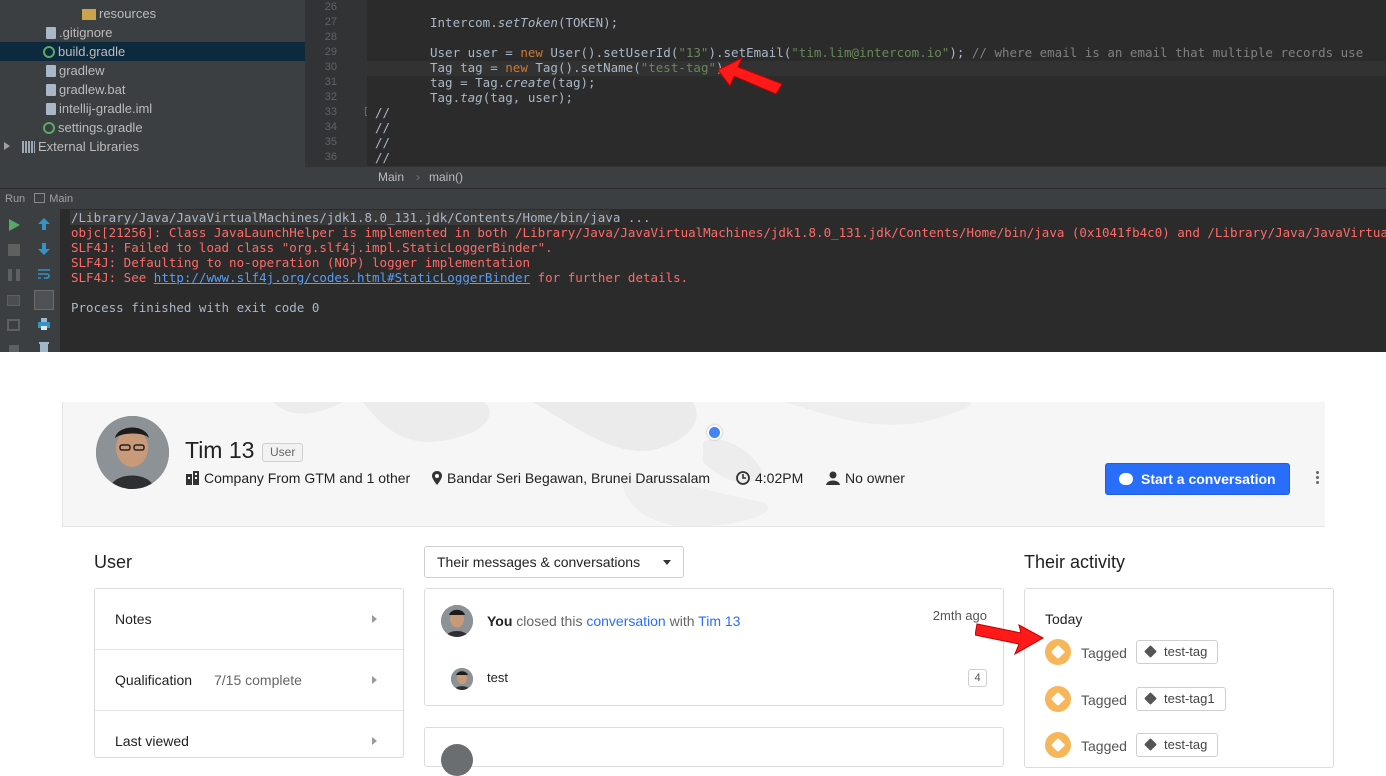  What do you see at coordinates (220, 450) in the screenshot?
I see `user-name: Tim 13` at bounding box center [220, 450].